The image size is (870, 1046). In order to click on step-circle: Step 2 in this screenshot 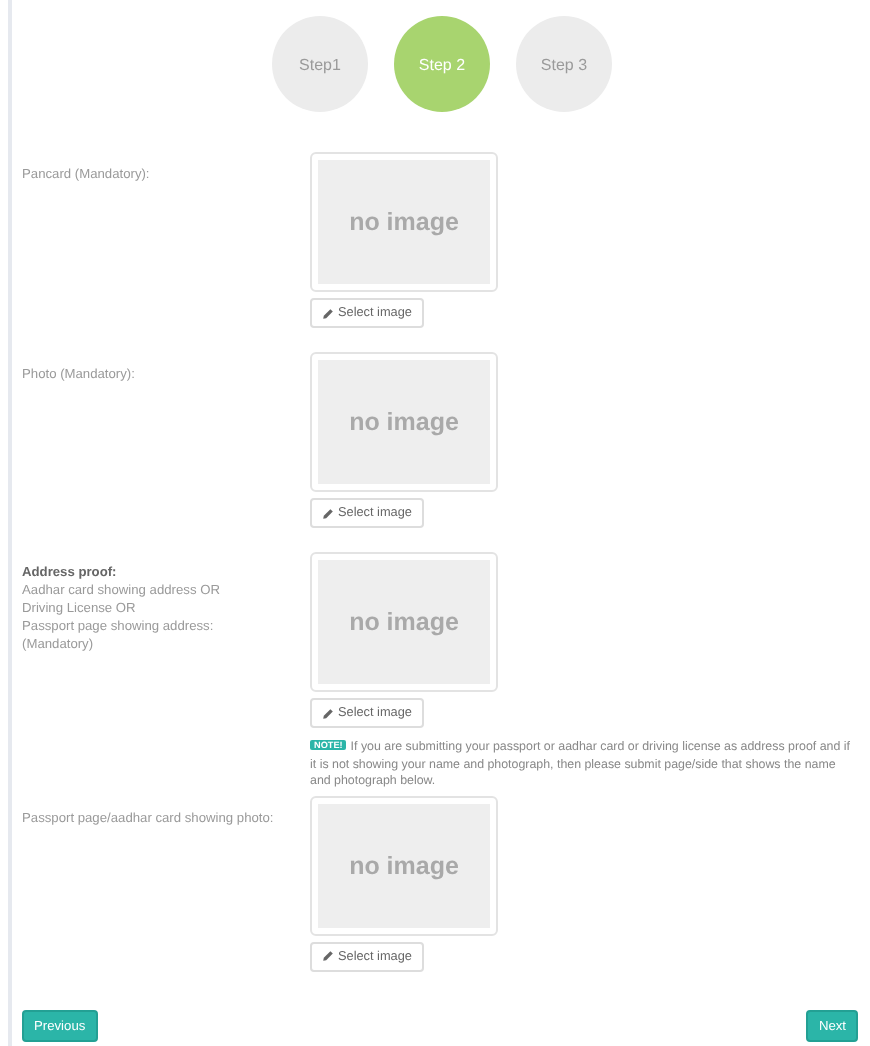, I will do `click(442, 64)`.